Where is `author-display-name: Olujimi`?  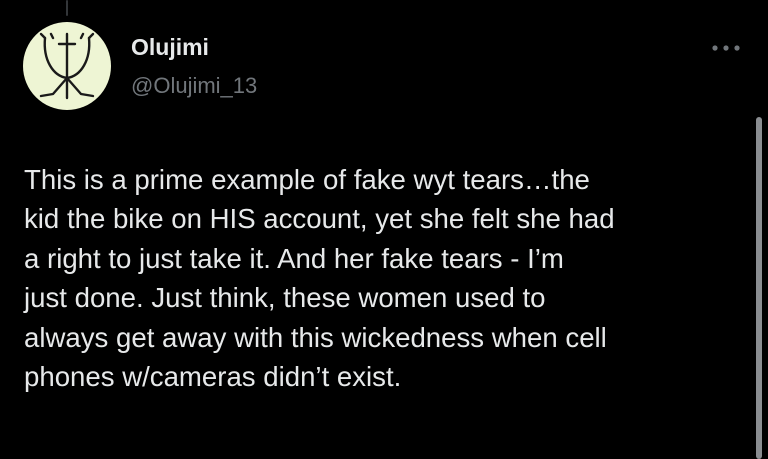 author-display-name: Olujimi is located at coordinates (170, 47).